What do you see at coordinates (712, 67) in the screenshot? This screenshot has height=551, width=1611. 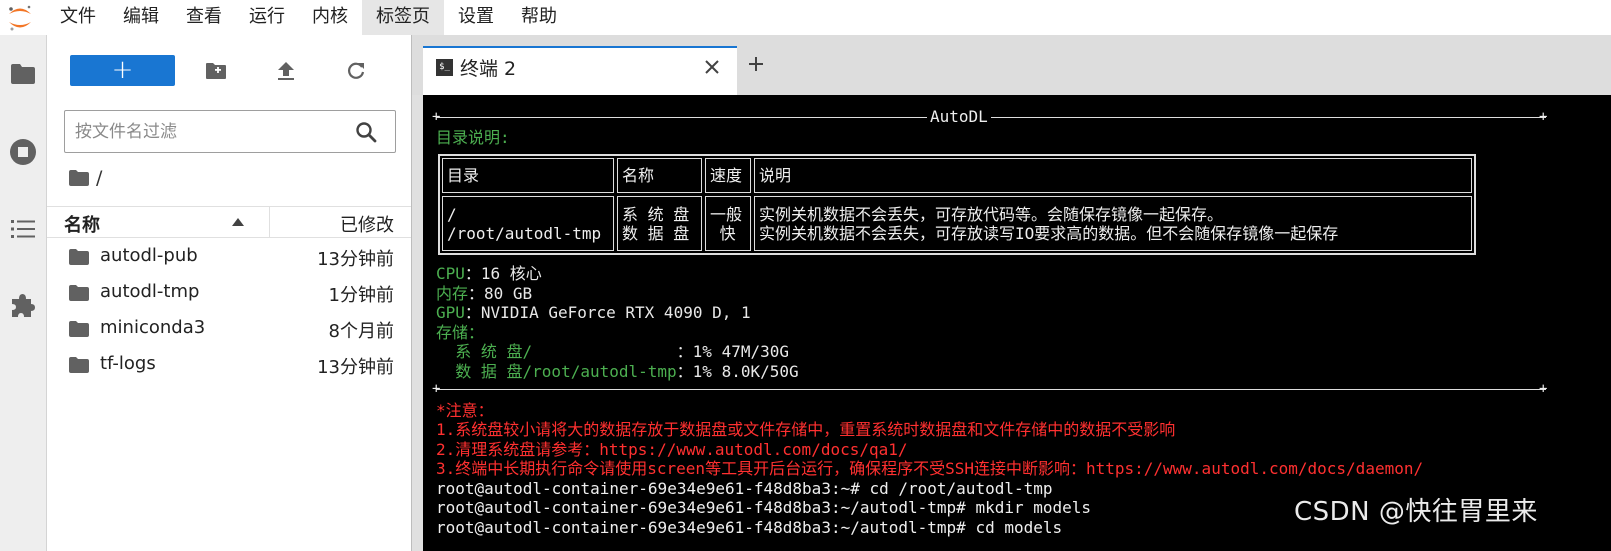 I see `close-icon` at bounding box center [712, 67].